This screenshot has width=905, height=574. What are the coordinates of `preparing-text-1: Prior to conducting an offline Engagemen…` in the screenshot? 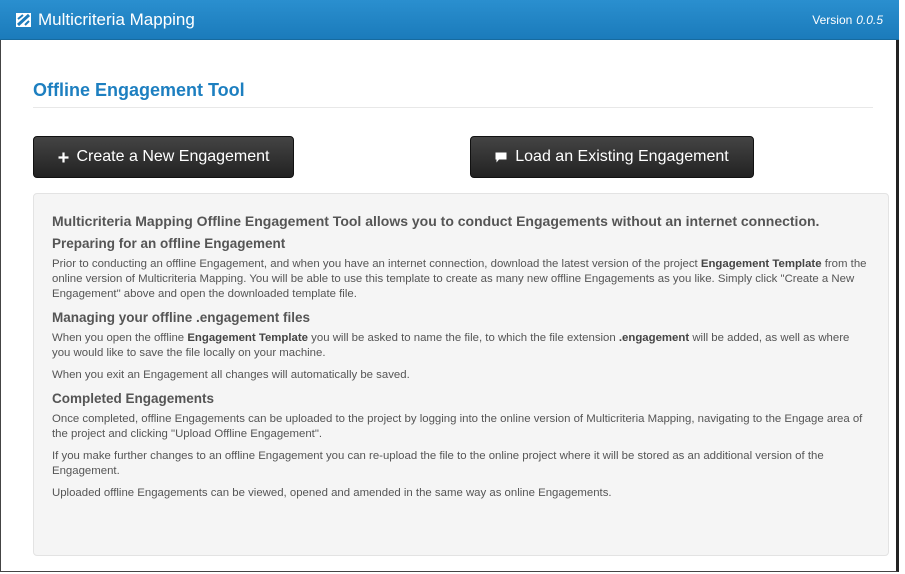 It's located at (376, 264).